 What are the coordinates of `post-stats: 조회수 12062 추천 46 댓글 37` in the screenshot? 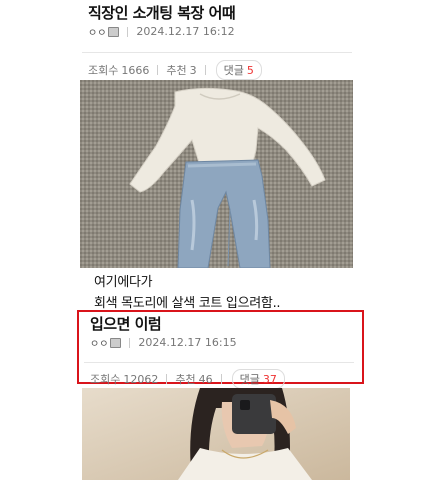 It's located at (187, 379).